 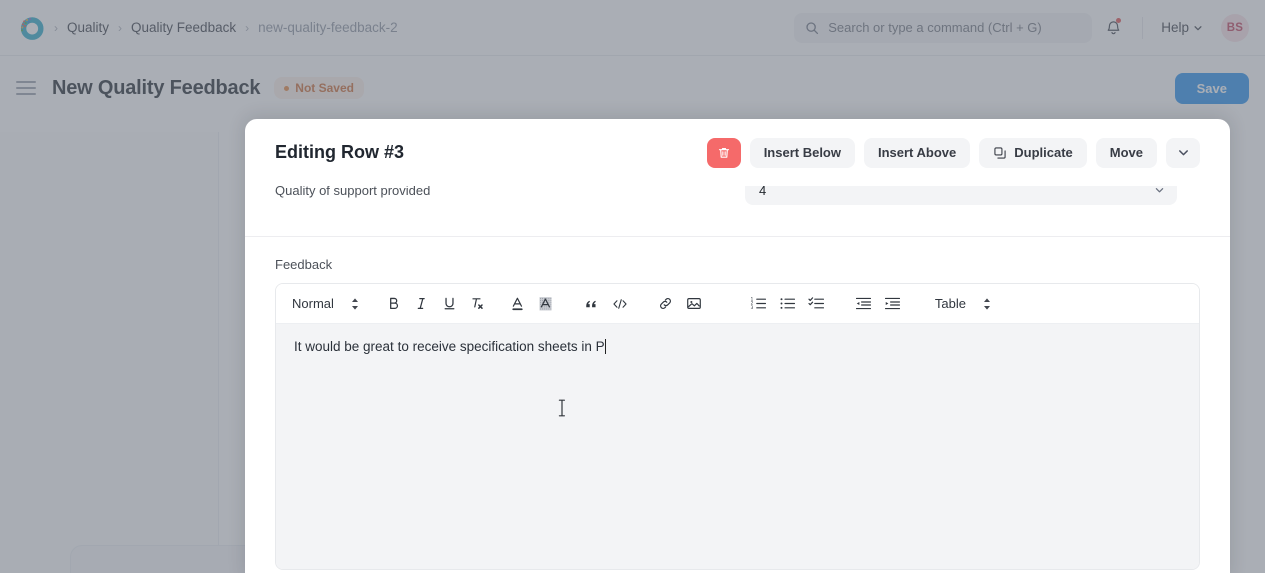 I want to click on clear-format-icon, so click(x=478, y=304).